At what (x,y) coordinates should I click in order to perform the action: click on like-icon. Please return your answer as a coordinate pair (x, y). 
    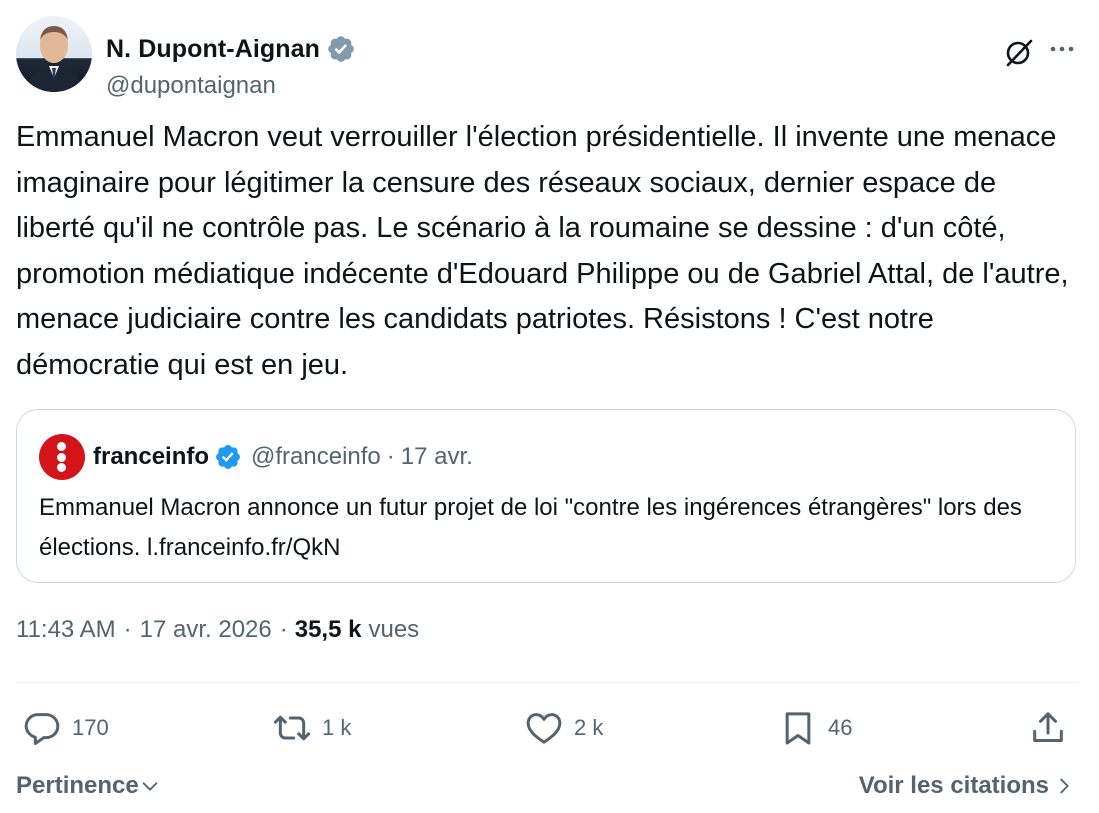
    Looking at the image, I should click on (544, 728).